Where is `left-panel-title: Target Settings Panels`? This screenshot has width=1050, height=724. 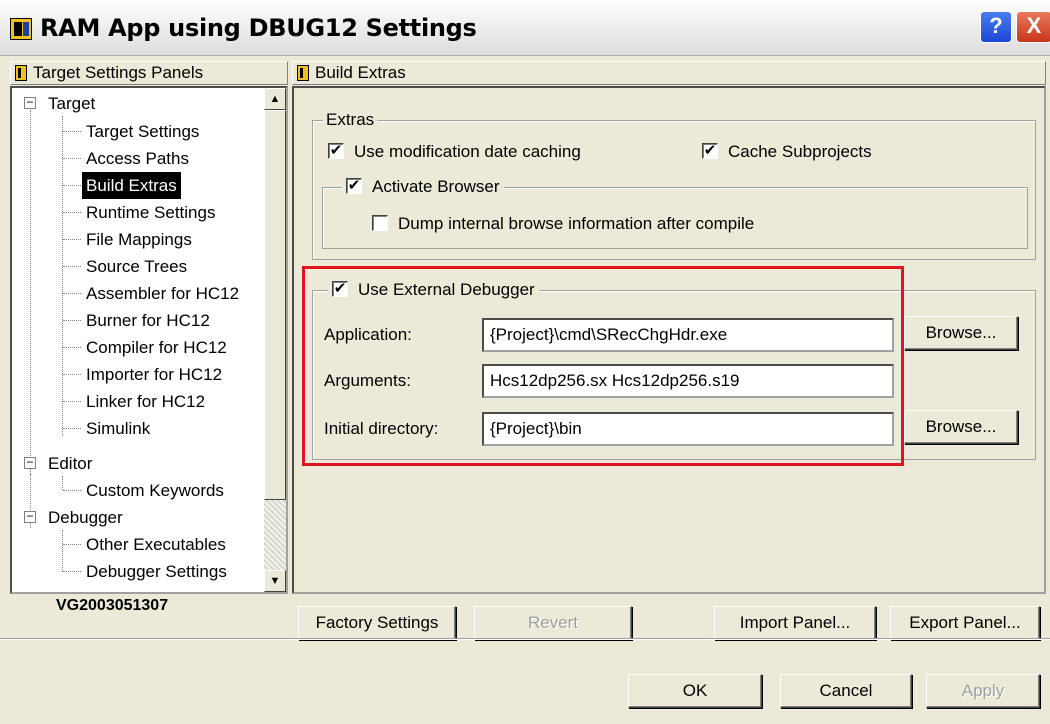
left-panel-title: Target Settings Panels is located at coordinates (118, 72).